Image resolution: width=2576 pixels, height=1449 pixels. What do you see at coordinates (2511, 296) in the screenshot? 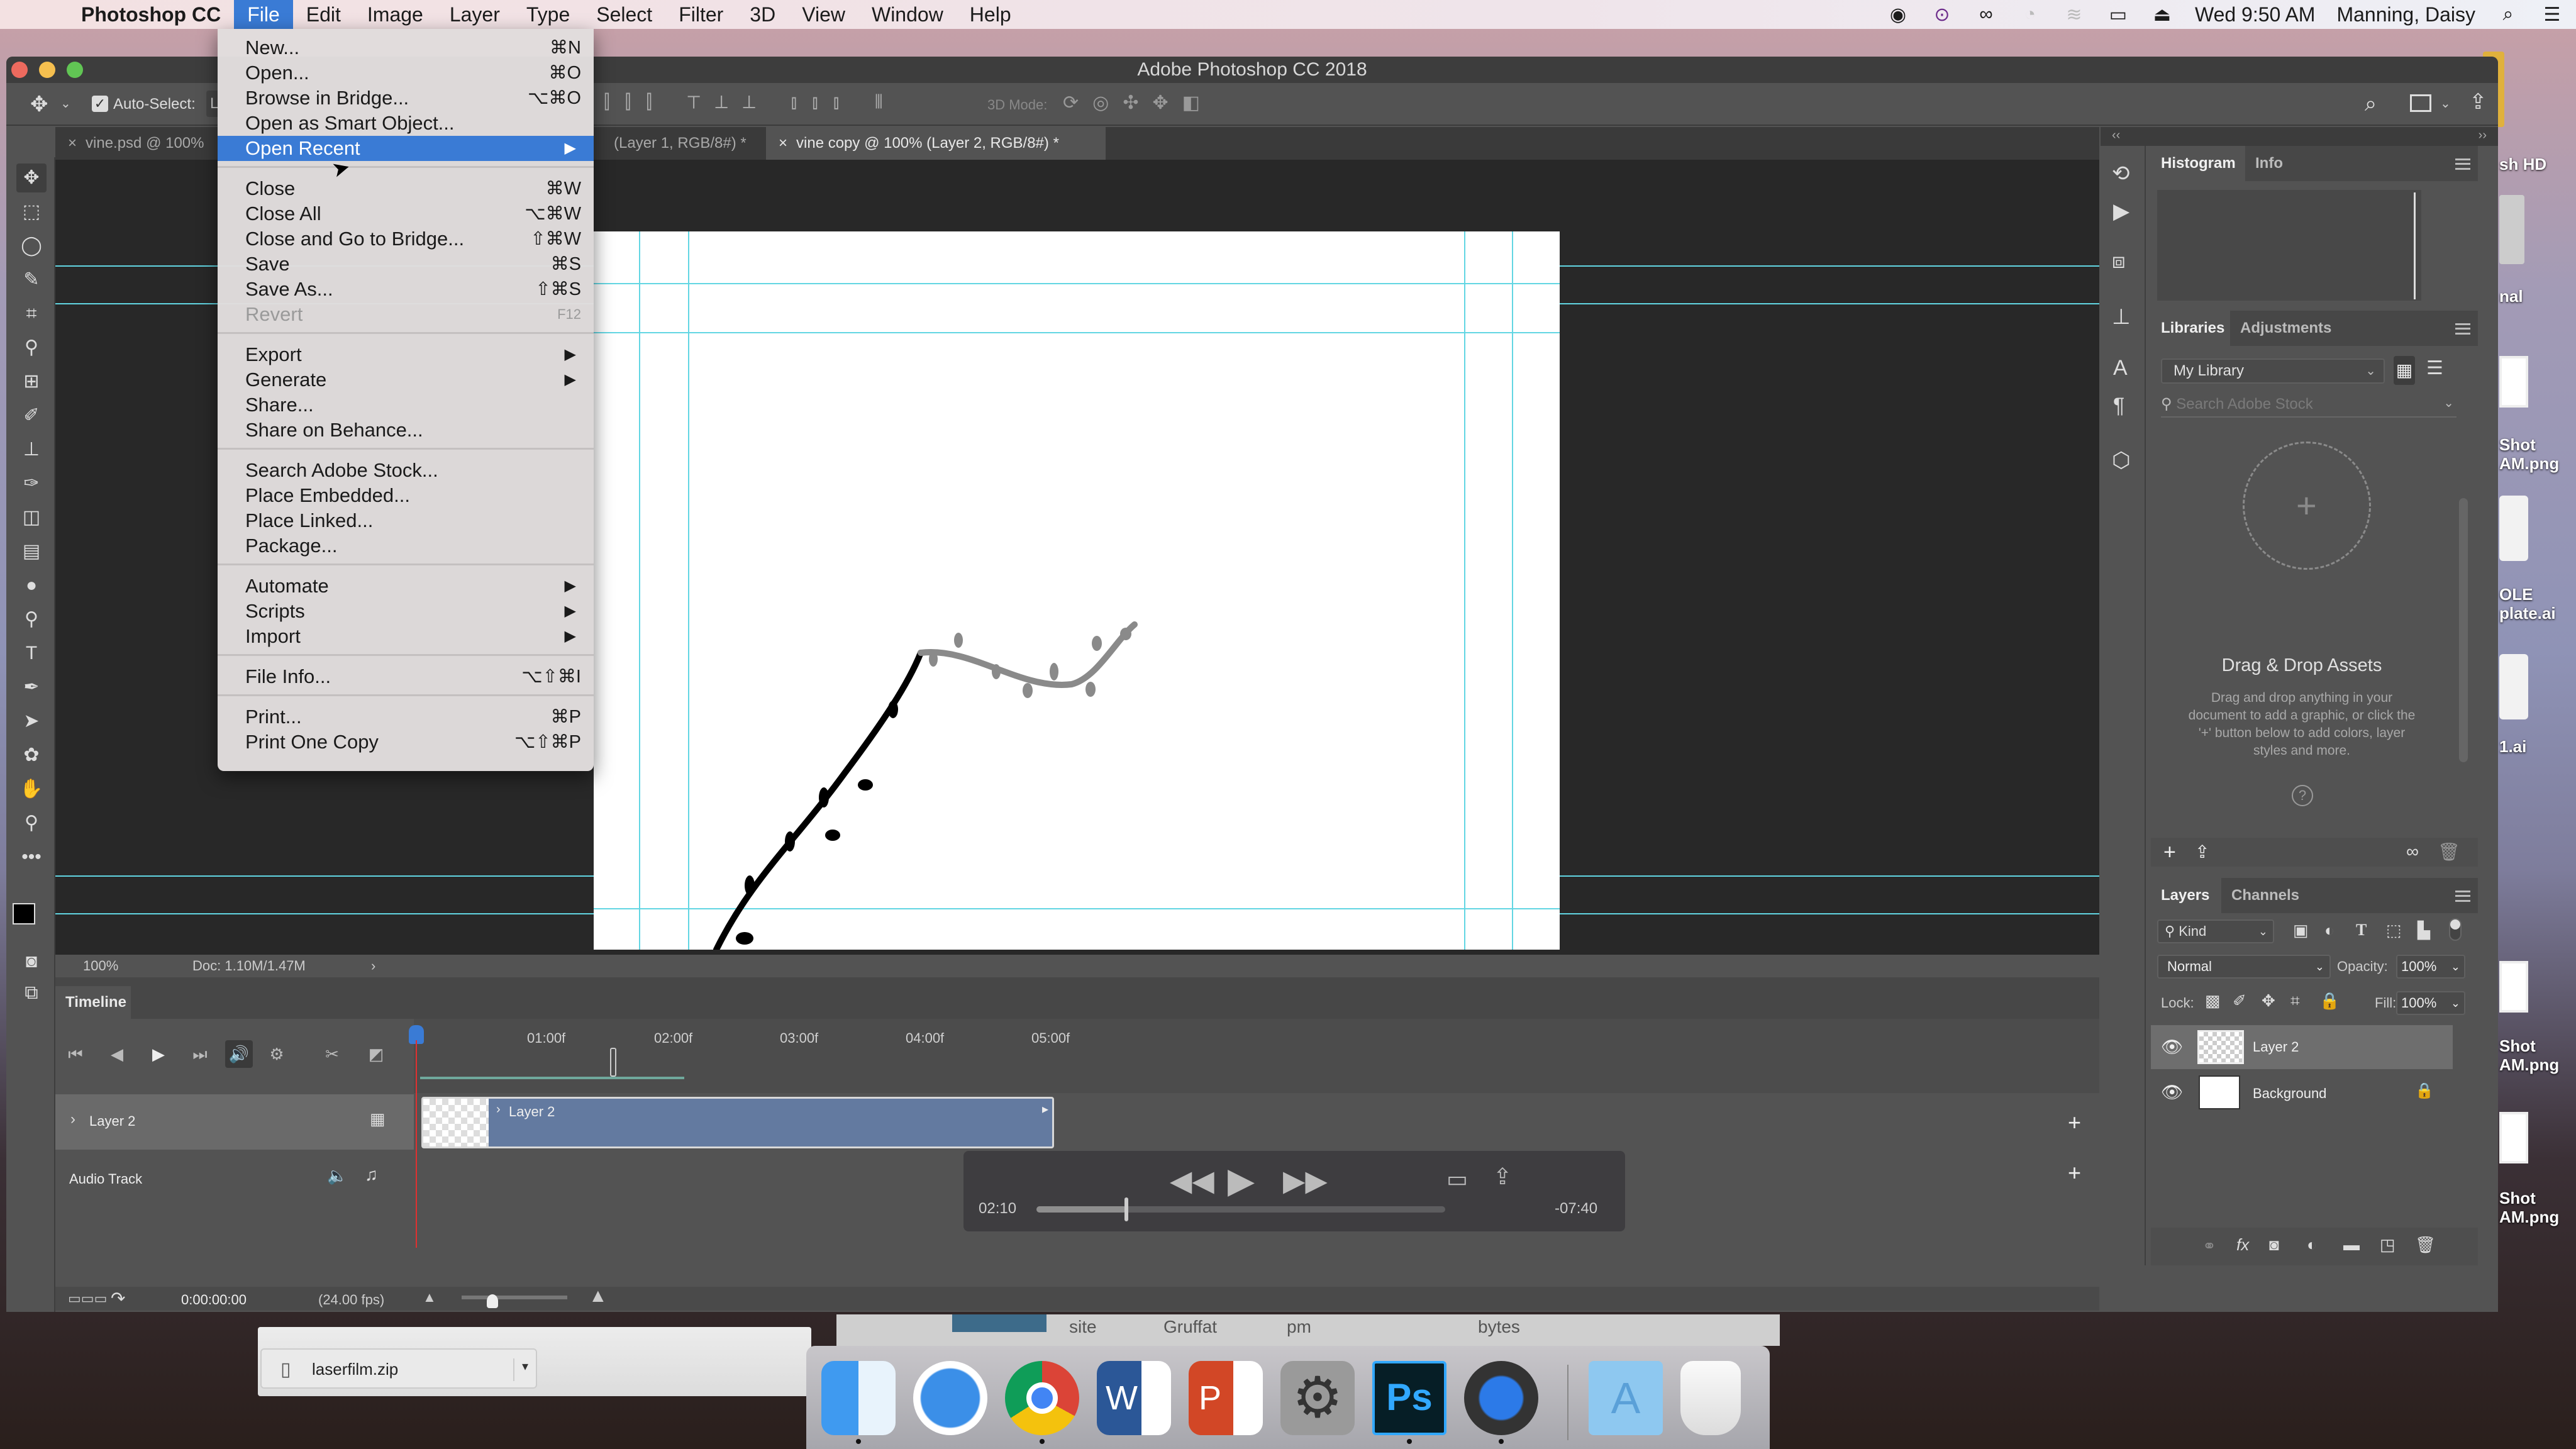
I see `desktop-label-1: nal` at bounding box center [2511, 296].